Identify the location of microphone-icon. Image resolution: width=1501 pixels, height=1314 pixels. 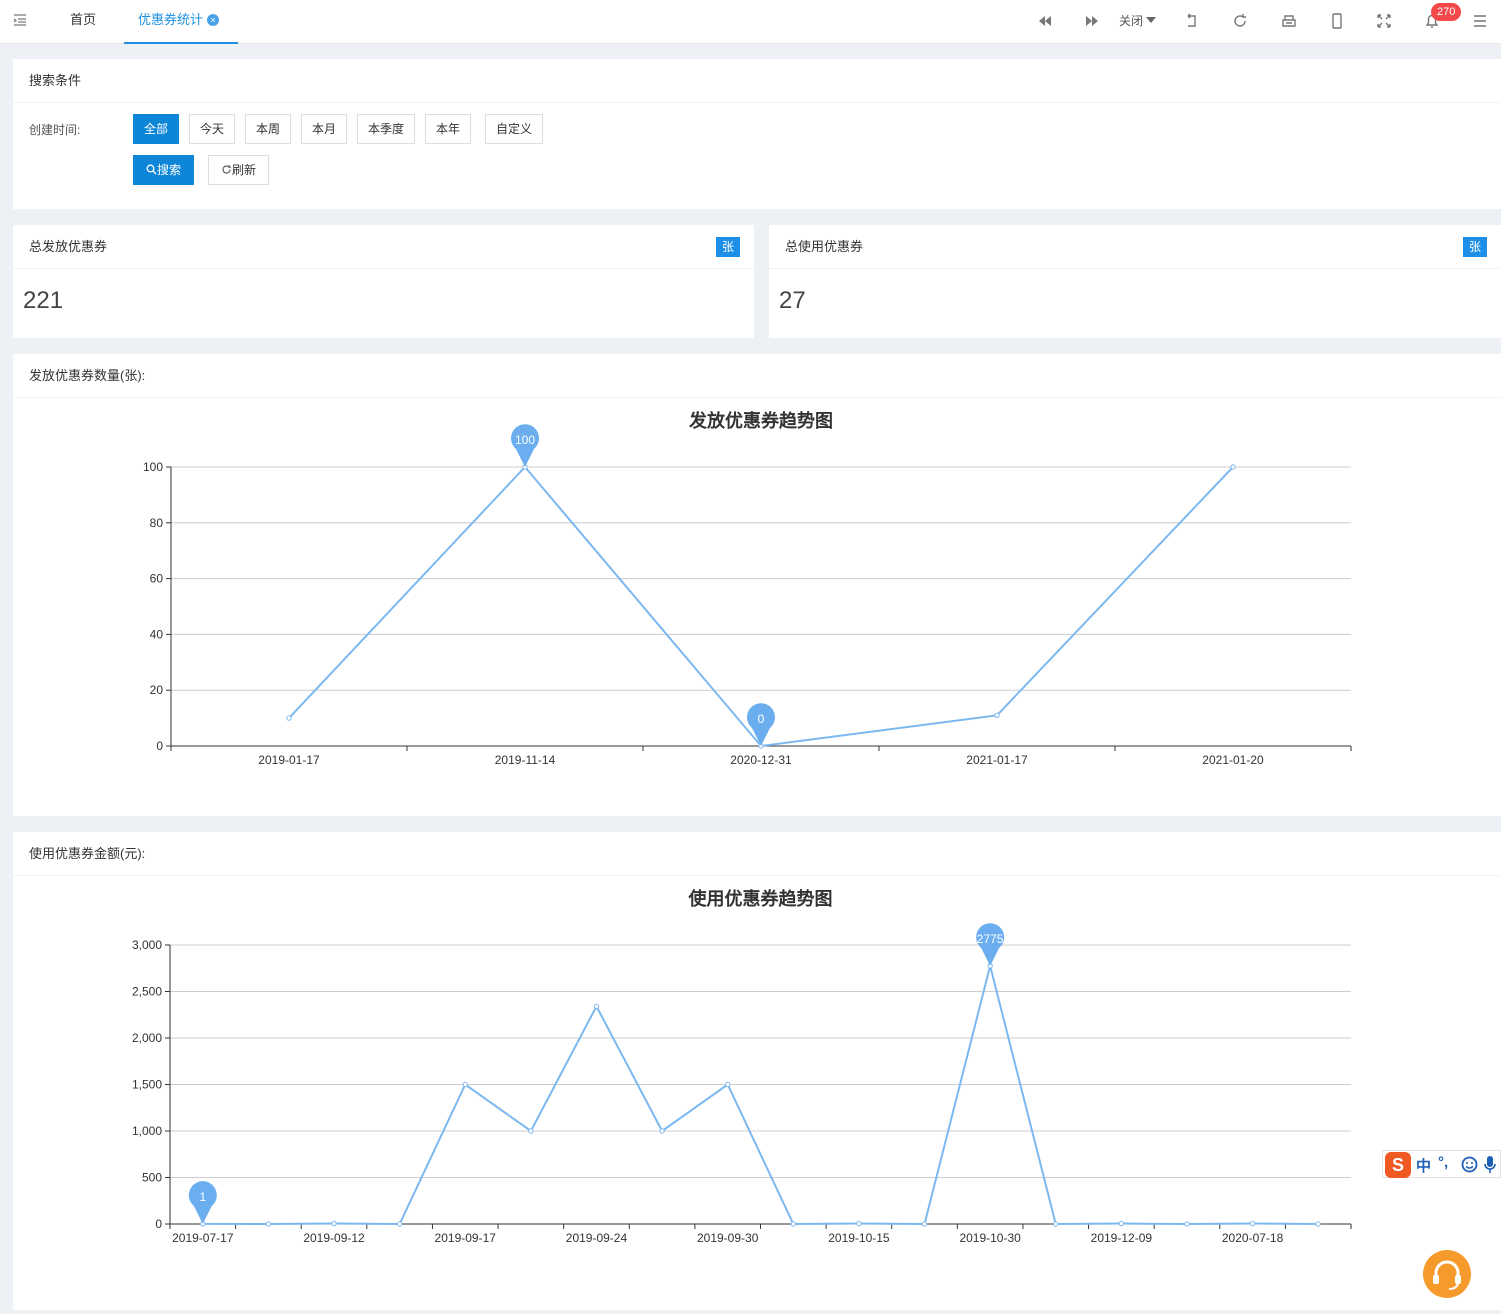
(1490, 1164).